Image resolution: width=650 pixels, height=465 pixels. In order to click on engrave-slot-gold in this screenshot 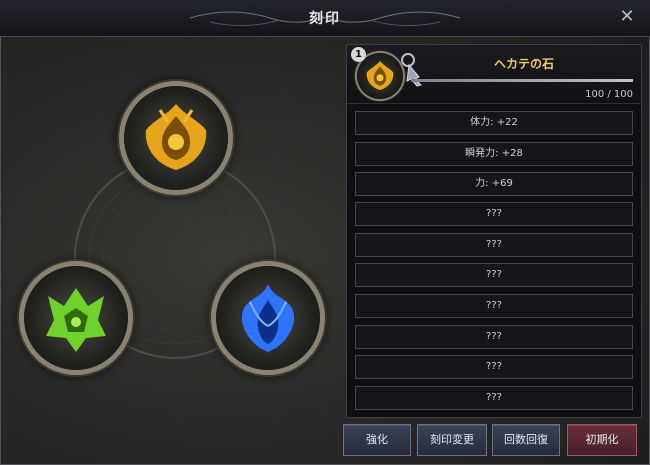, I will do `click(176, 138)`.